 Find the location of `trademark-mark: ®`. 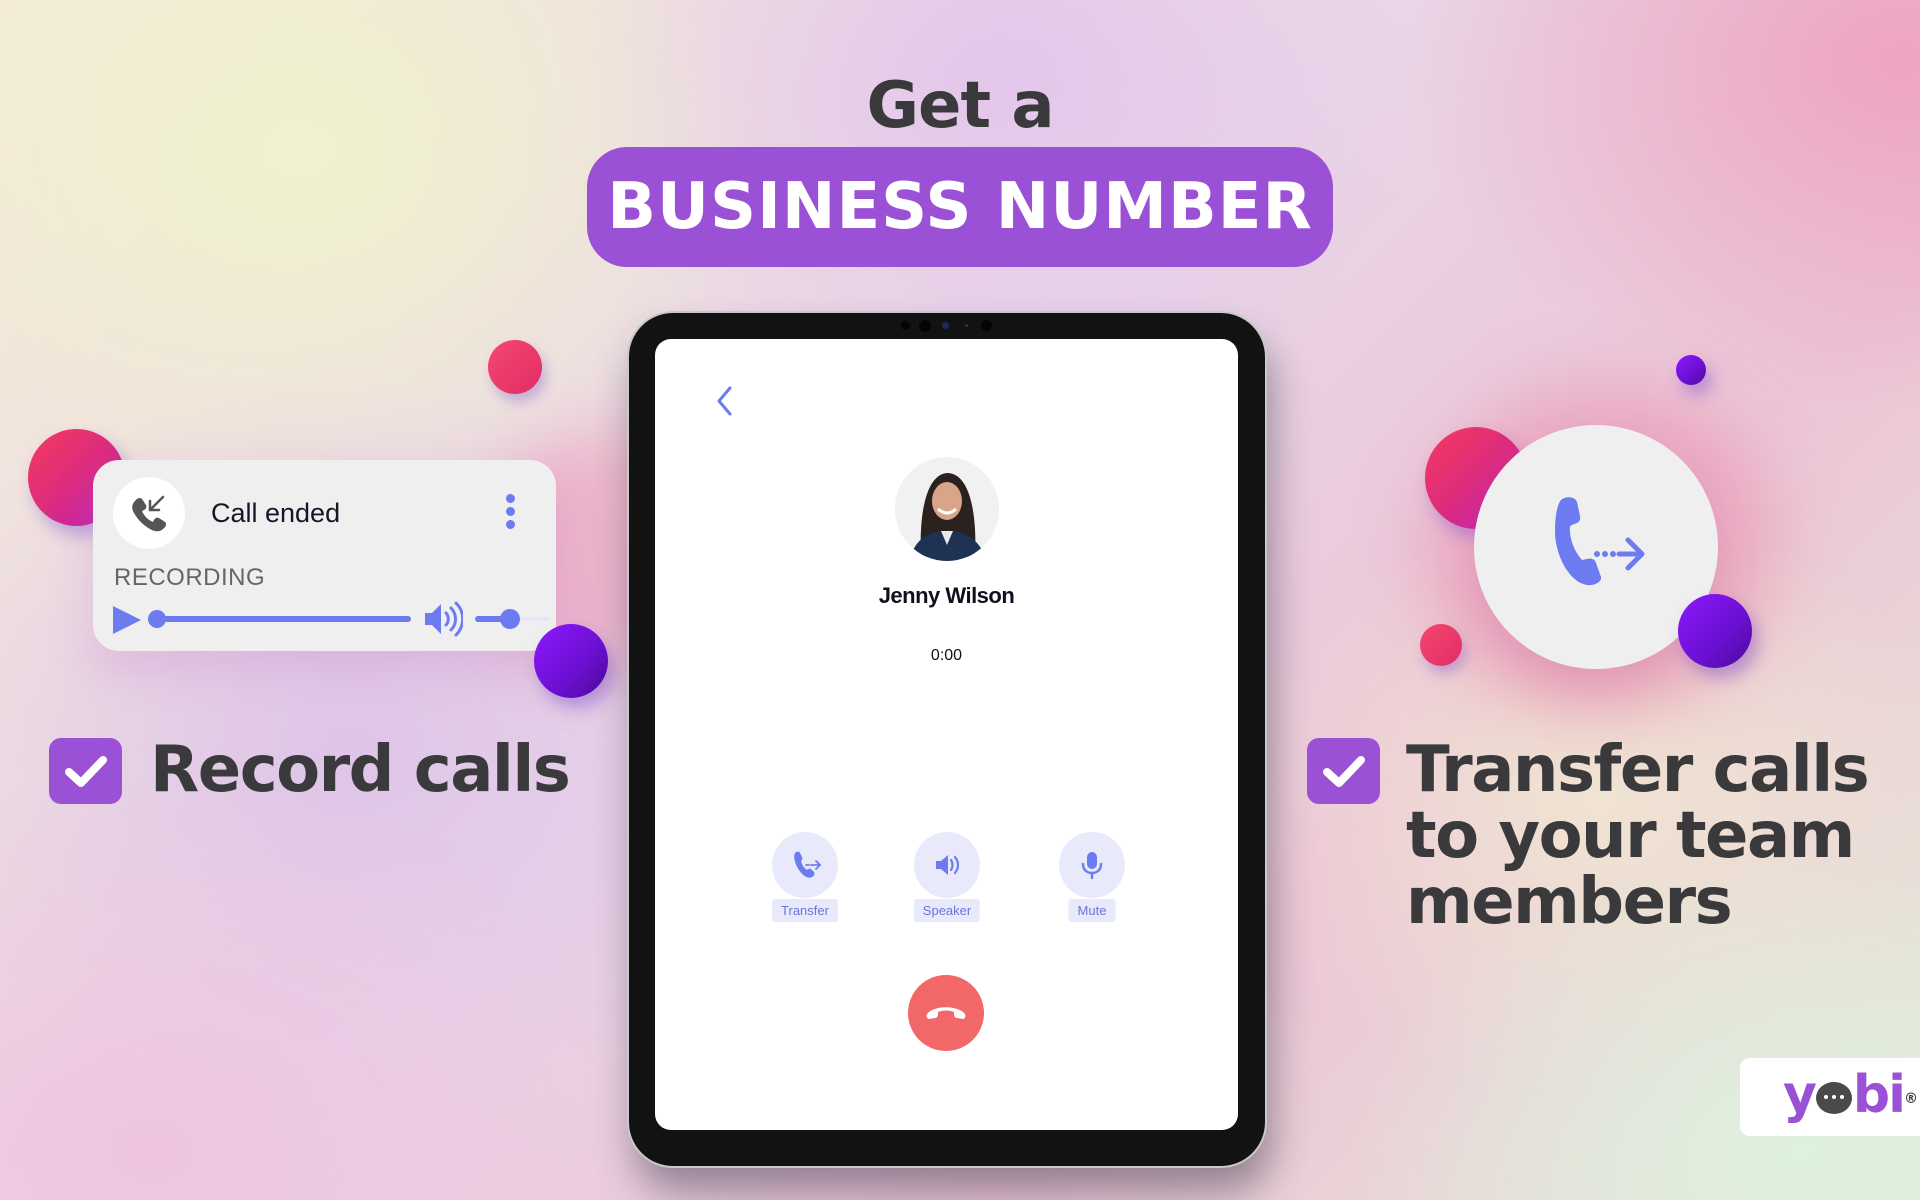

trademark-mark: ® is located at coordinates (1910, 1099).